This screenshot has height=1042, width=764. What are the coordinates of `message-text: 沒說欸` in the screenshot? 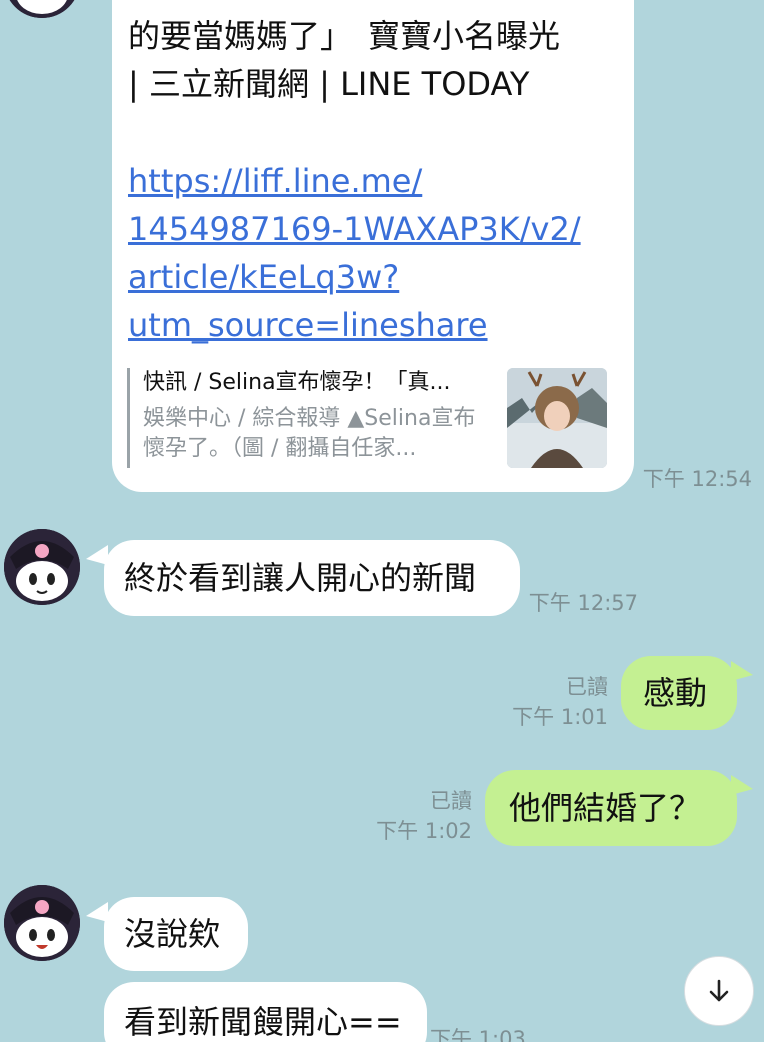 It's located at (172, 934).